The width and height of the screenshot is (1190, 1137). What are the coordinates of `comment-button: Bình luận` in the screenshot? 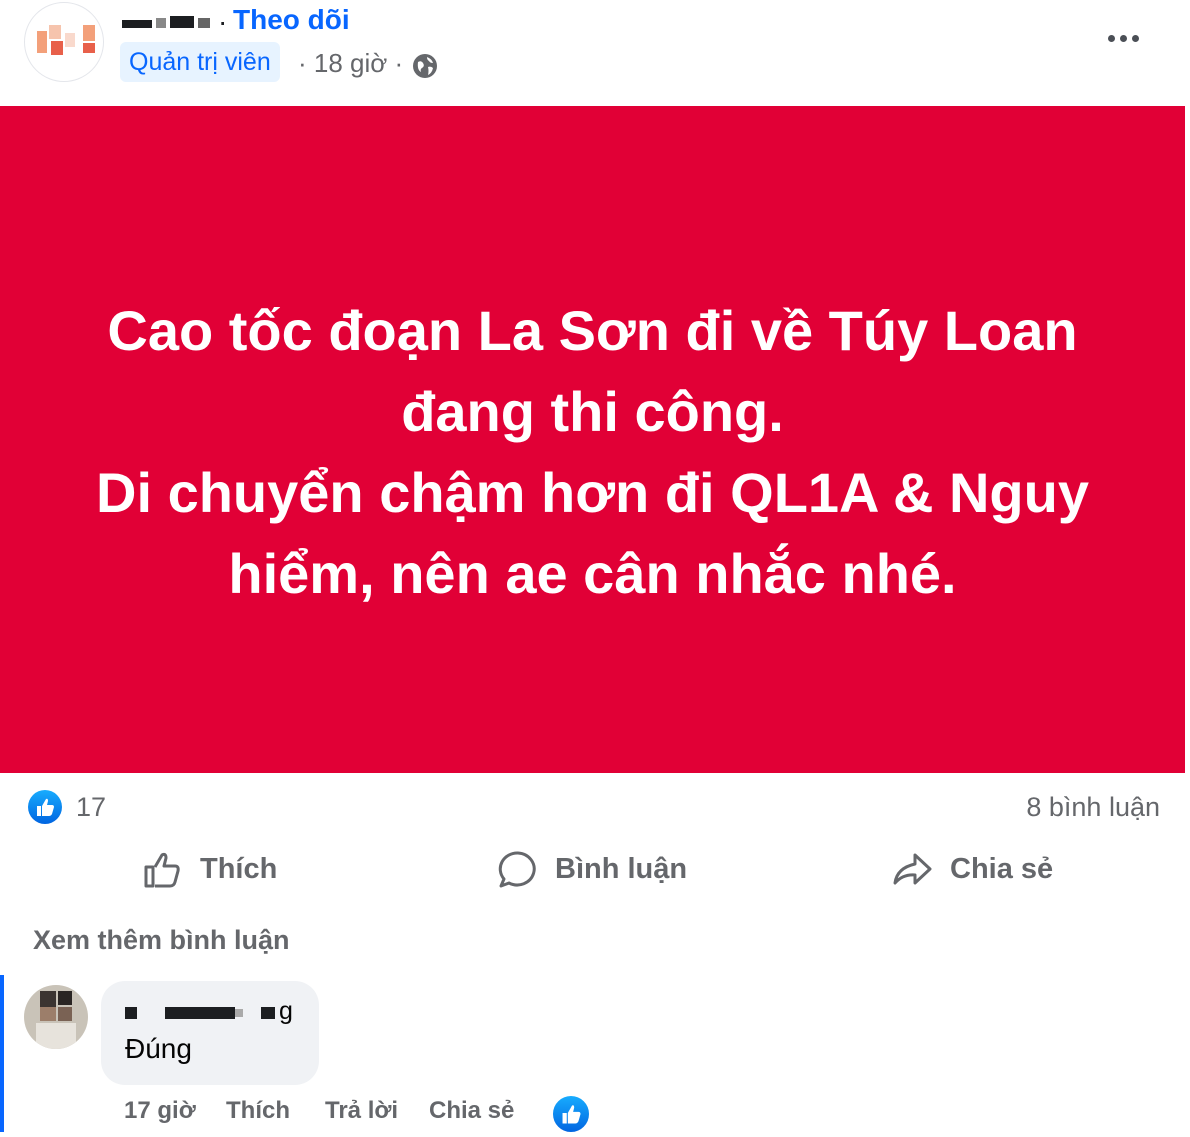 It's located at (597, 871).